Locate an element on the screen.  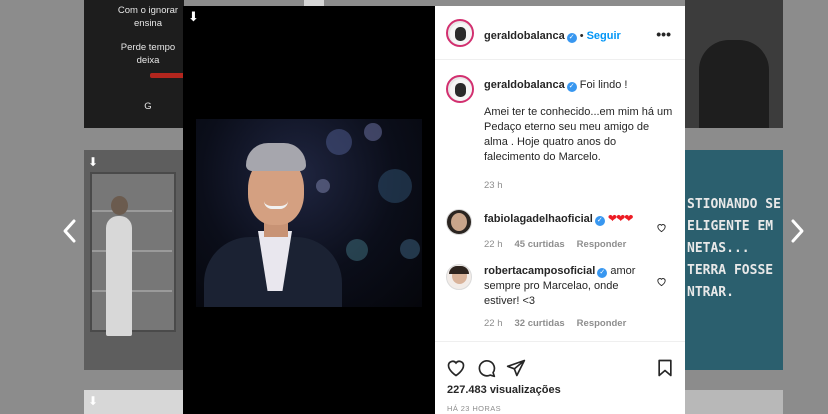
username-link: geraldobalanca is located at coordinates (524, 36).